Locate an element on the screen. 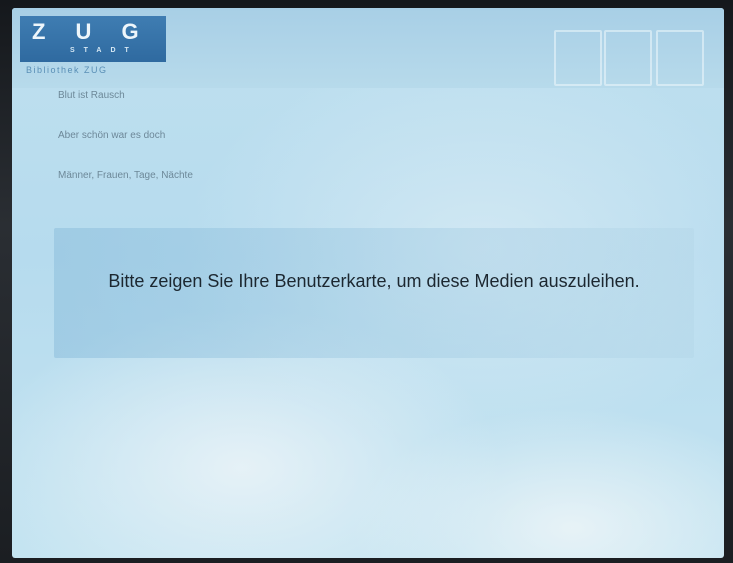  header-bar: Z U G STADT Bibliothek ZUG is located at coordinates (368, 48).